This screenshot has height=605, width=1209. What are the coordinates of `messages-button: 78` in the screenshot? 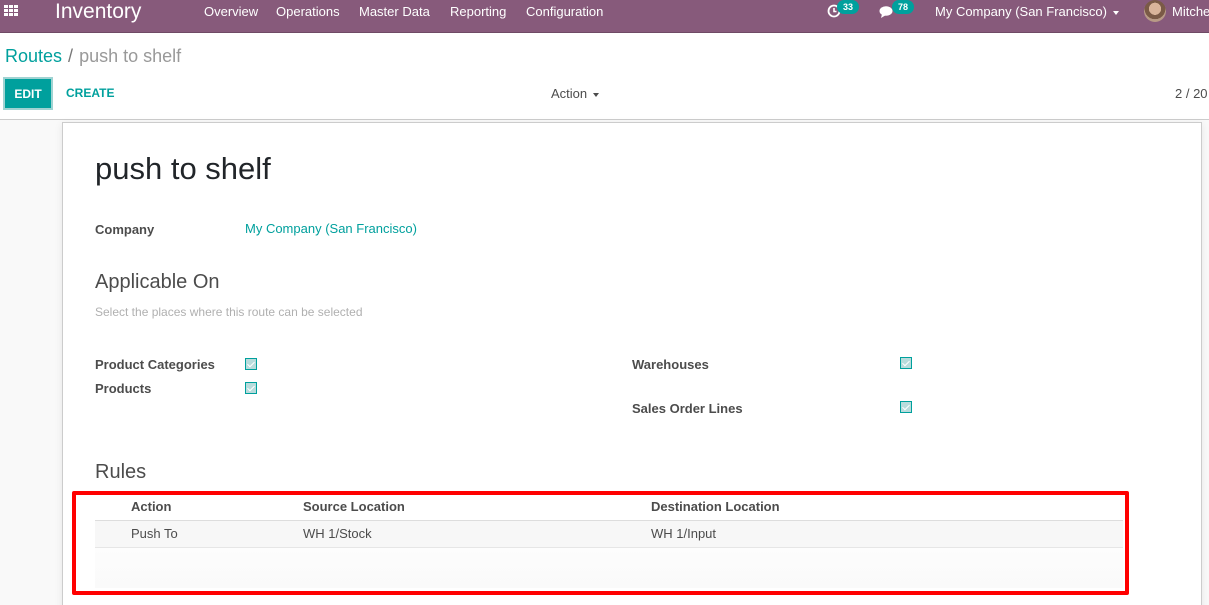 It's located at (898, 16).